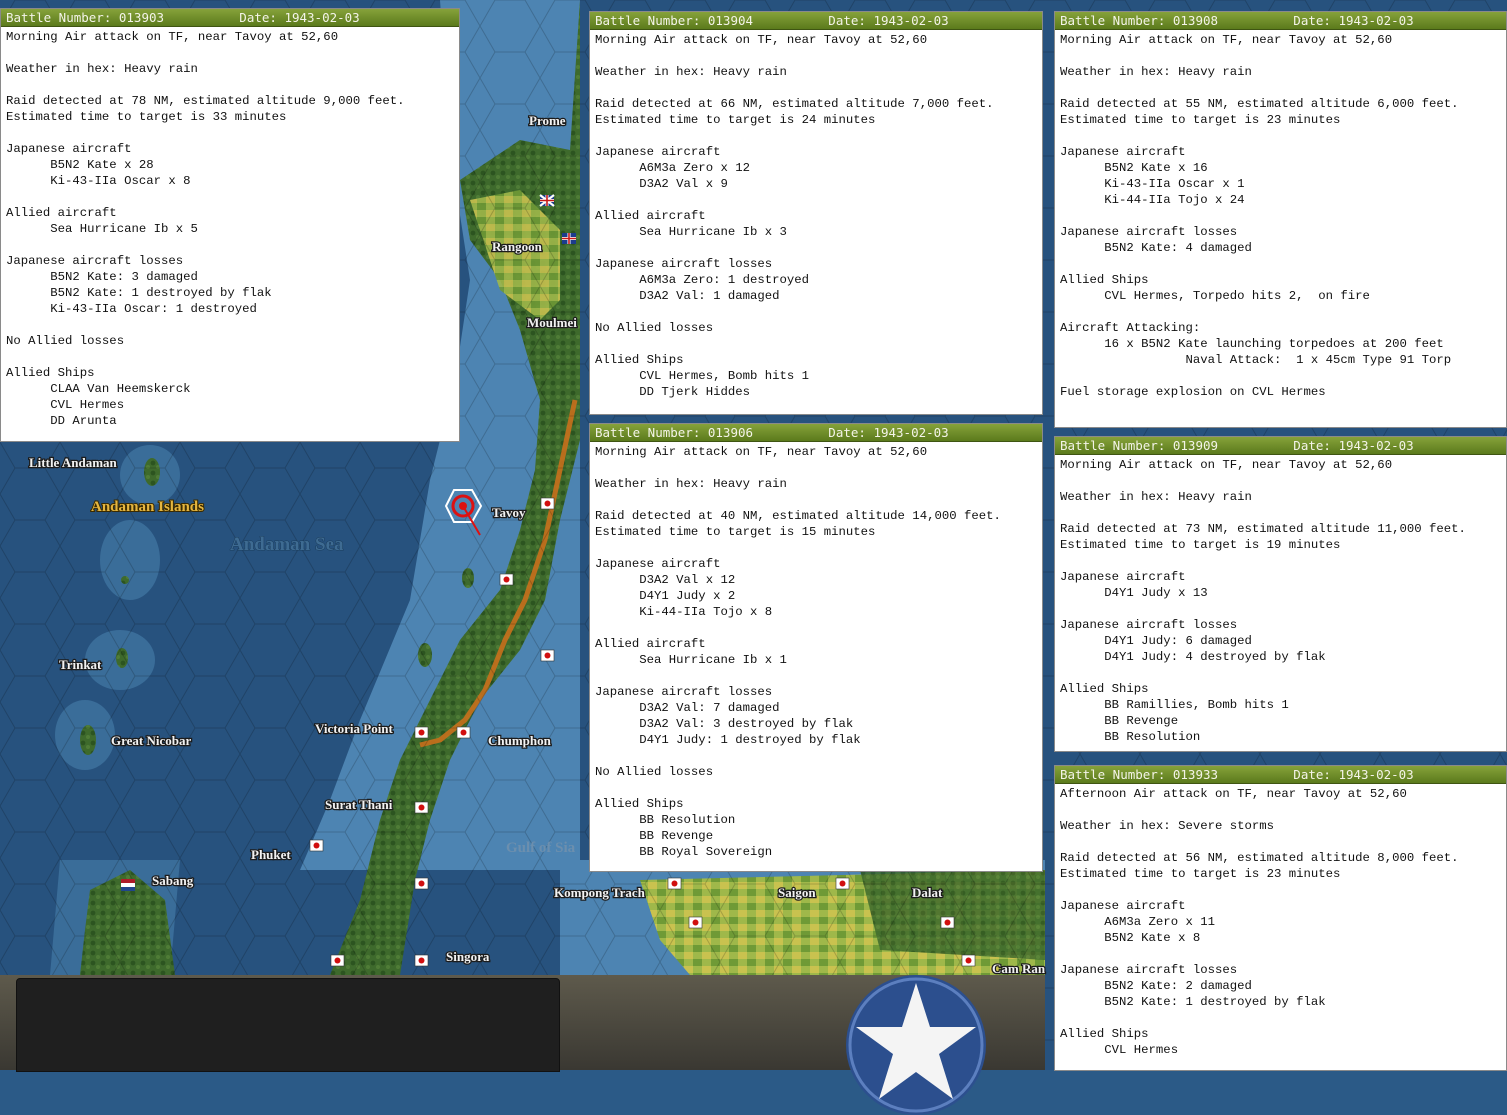 The width and height of the screenshot is (1507, 1115). What do you see at coordinates (287, 544) in the screenshot?
I see `label-andaman-sea: Andaman Sea` at bounding box center [287, 544].